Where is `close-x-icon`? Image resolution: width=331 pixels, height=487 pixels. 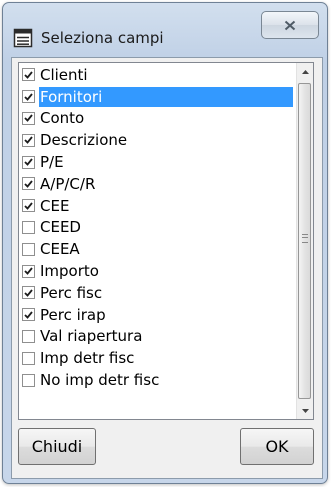 close-x-icon is located at coordinates (290, 25).